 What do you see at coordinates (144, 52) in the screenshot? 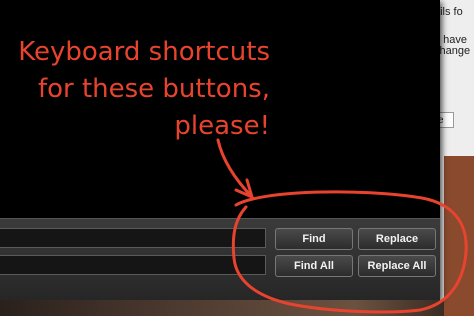
I see `annotation-line: Keyboard shortcuts` at bounding box center [144, 52].